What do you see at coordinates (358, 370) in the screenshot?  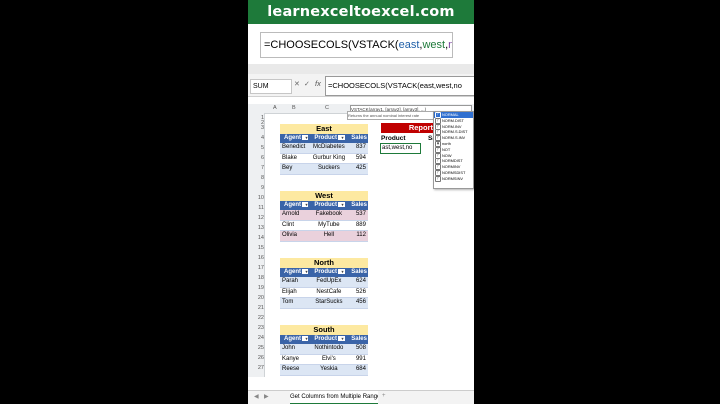 I see `cell: 684` at bounding box center [358, 370].